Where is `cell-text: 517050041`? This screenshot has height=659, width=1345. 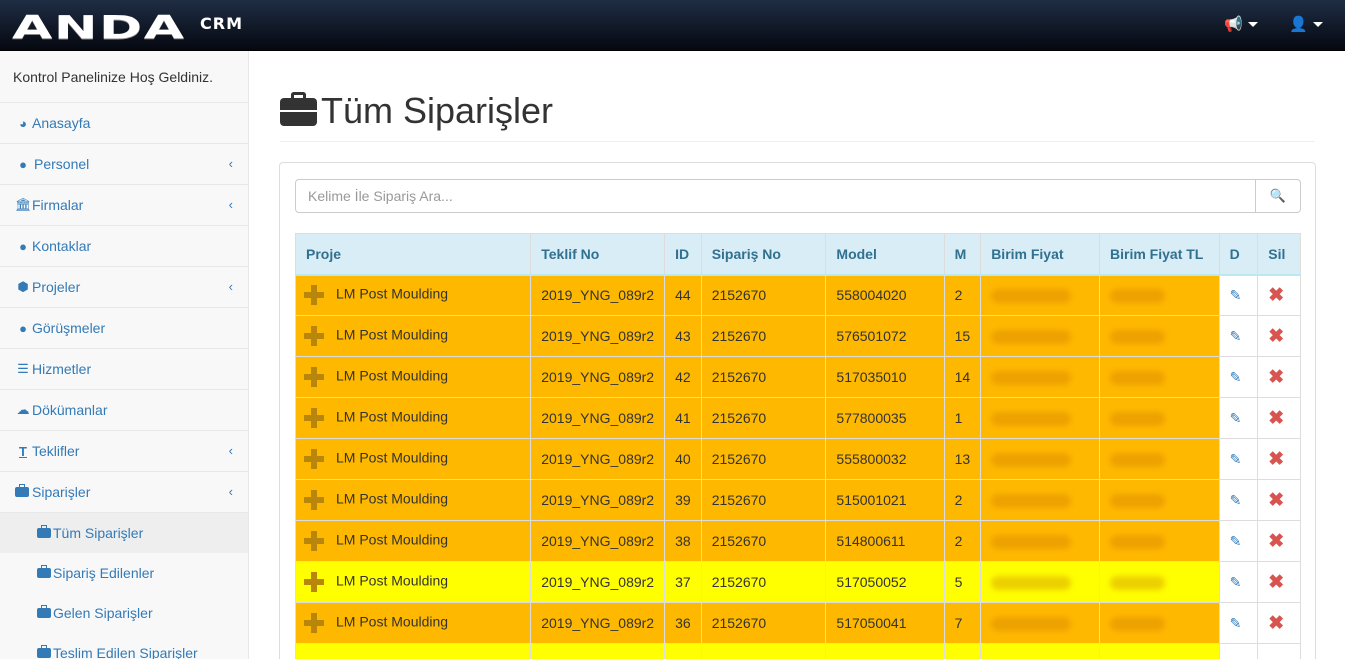 cell-text: 517050041 is located at coordinates (871, 623).